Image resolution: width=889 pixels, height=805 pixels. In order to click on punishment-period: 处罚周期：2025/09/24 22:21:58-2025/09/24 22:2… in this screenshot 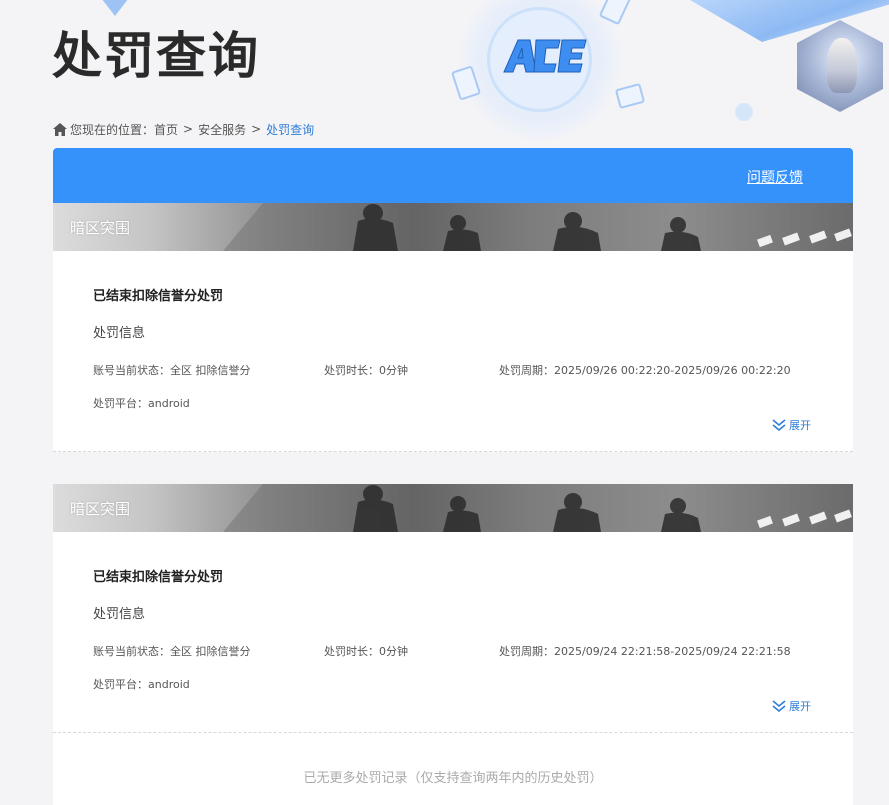, I will do `click(645, 651)`.